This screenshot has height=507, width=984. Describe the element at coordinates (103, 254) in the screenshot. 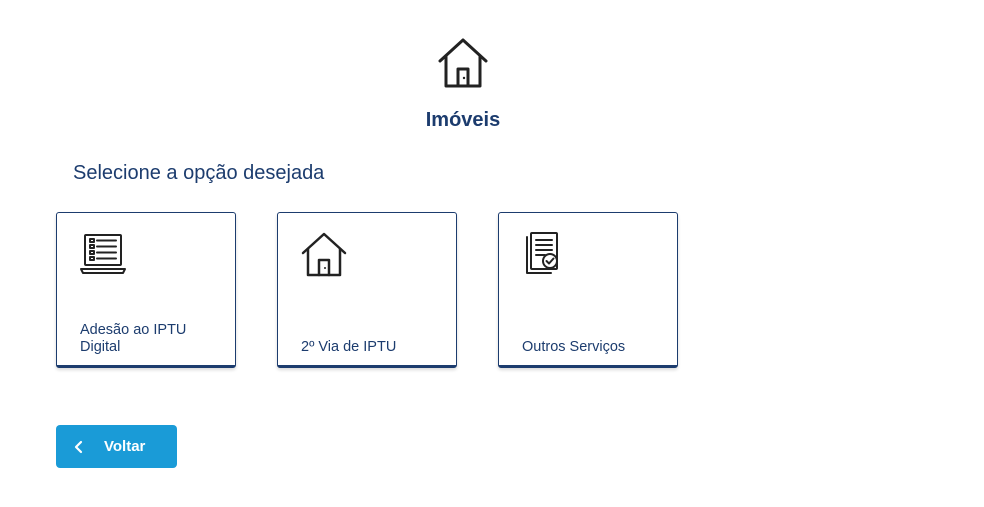

I see `laptop-list-icon` at that location.